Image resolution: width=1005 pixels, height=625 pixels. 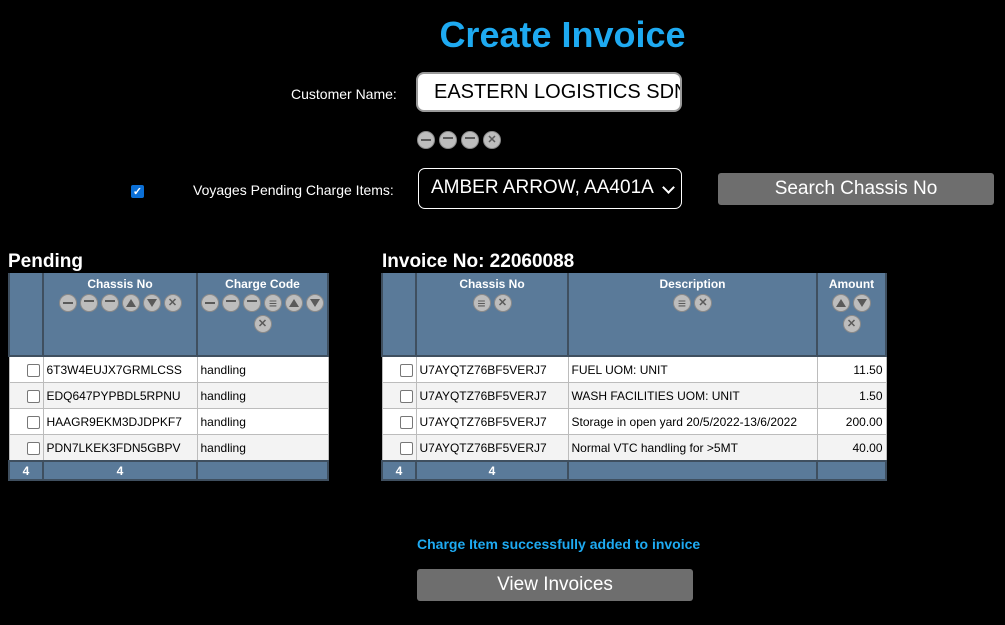 What do you see at coordinates (293, 190) in the screenshot?
I see `voyages-label: Voyages Pending Charge Items:` at bounding box center [293, 190].